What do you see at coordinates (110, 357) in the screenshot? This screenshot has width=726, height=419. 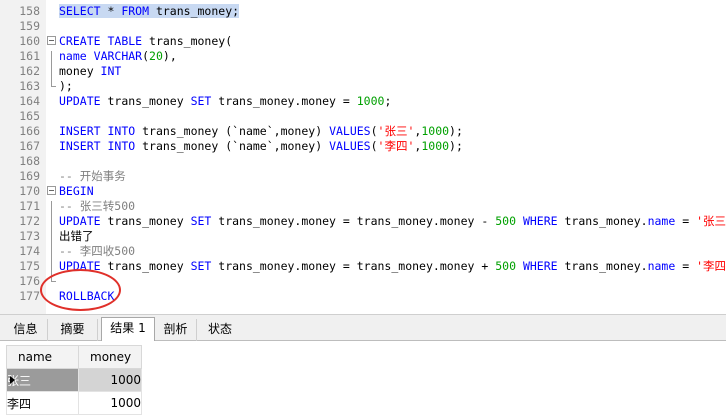 I see `column-header-money: money` at bounding box center [110, 357].